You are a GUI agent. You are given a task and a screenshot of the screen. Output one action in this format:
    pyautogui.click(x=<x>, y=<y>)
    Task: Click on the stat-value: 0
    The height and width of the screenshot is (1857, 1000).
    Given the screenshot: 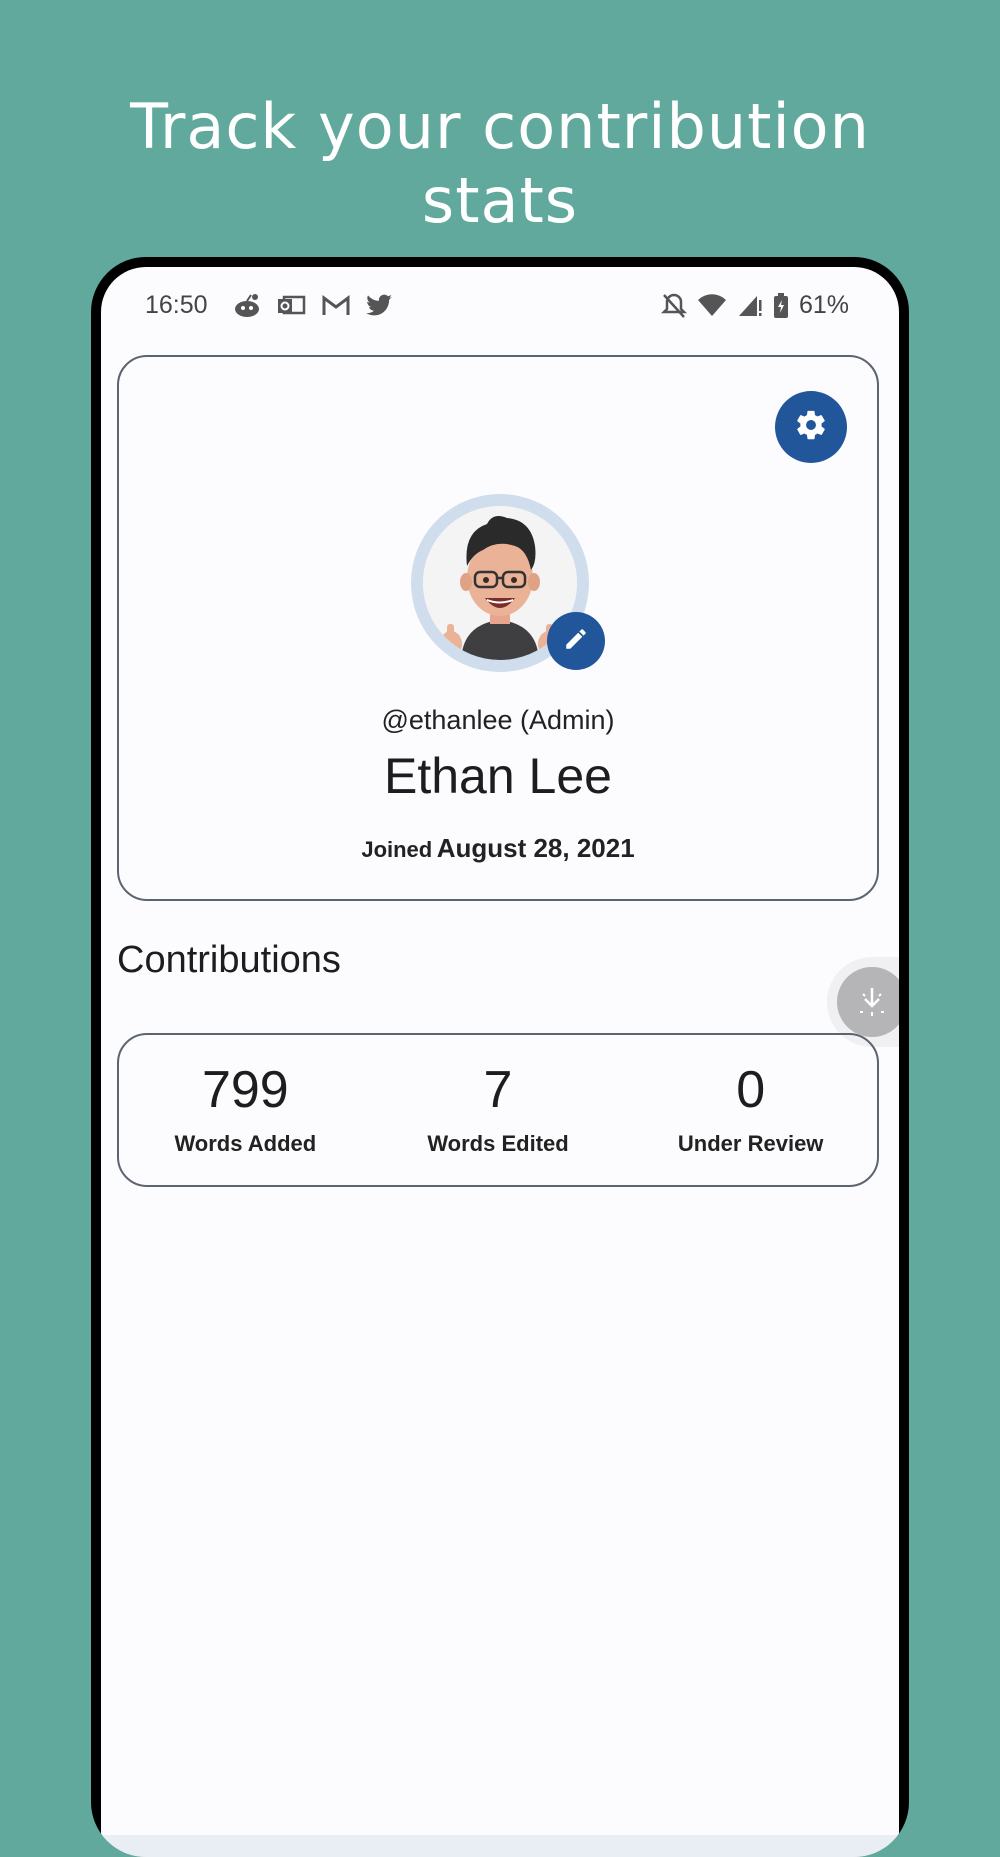 What is the action you would take?
    pyautogui.click(x=751, y=1089)
    